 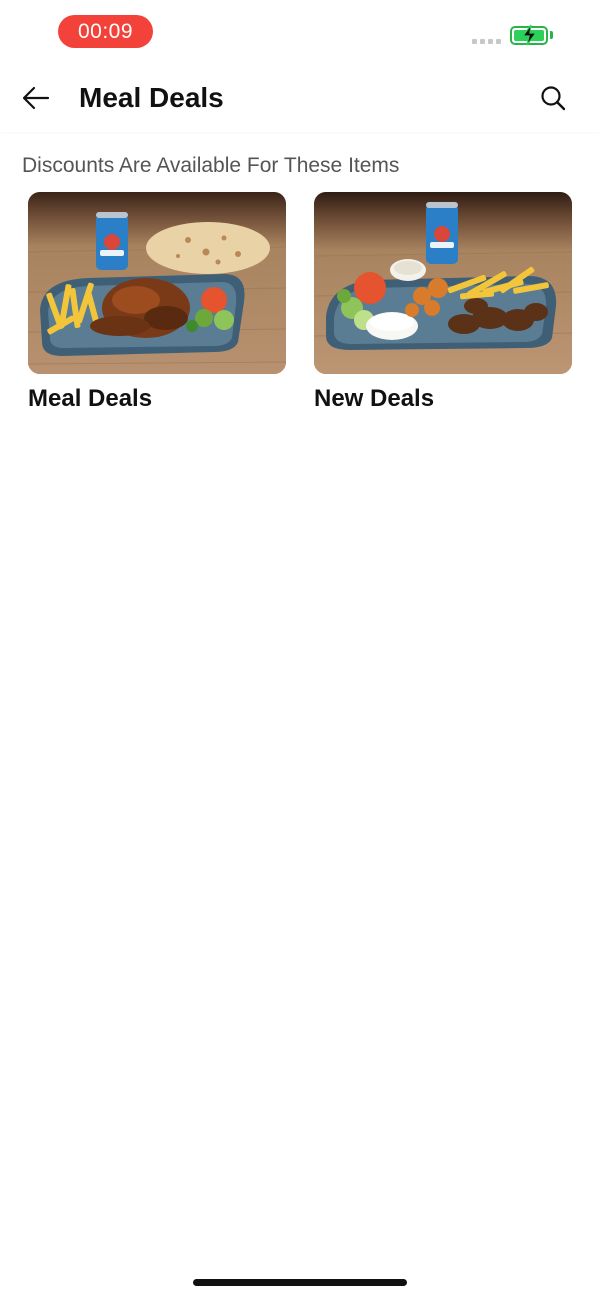 I want to click on battery-cap, so click(x=551, y=35).